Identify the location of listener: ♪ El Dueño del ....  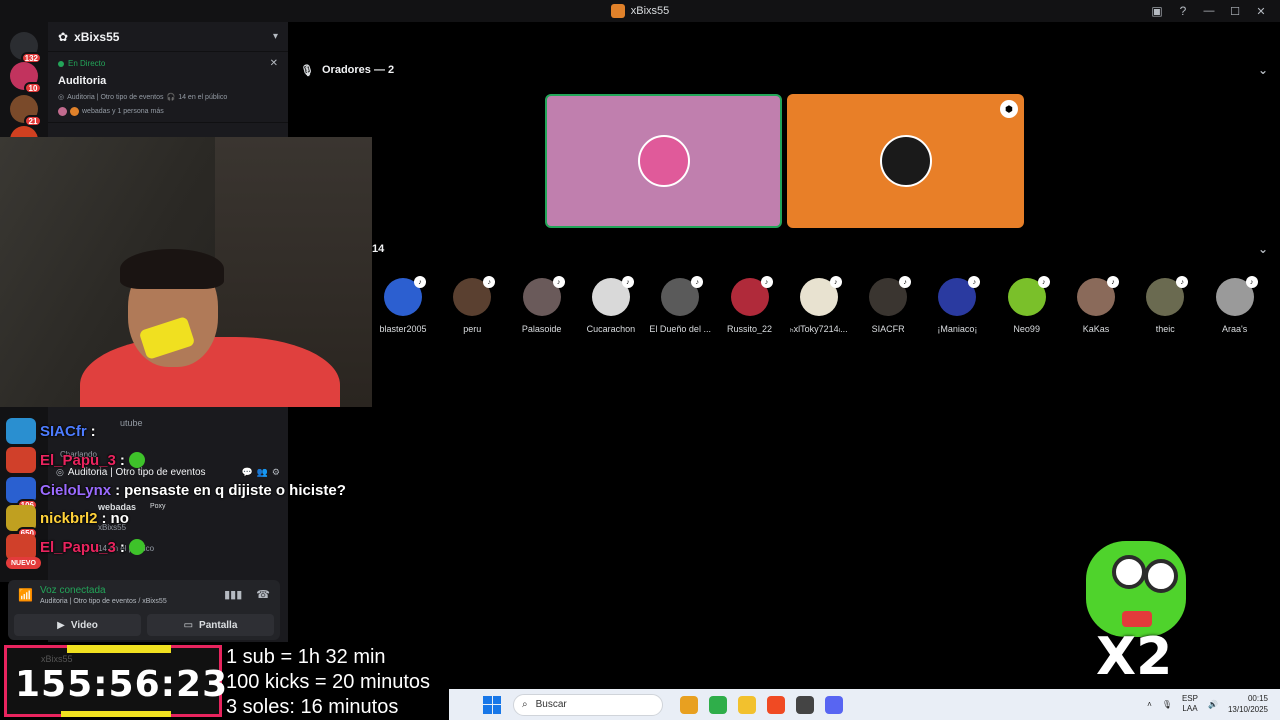
(680, 305).